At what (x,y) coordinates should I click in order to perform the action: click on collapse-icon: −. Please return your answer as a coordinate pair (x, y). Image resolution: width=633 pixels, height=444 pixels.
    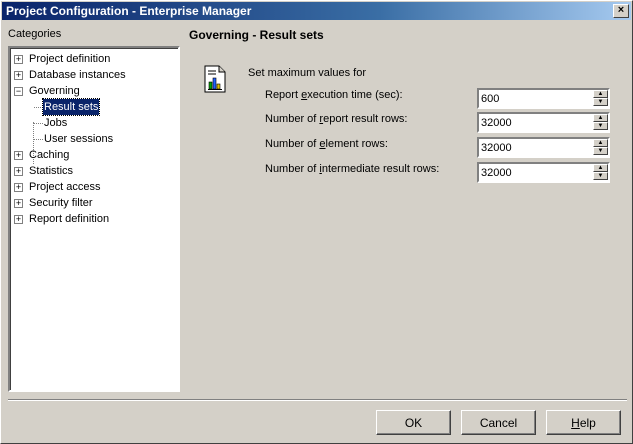
    Looking at the image, I should click on (18, 91).